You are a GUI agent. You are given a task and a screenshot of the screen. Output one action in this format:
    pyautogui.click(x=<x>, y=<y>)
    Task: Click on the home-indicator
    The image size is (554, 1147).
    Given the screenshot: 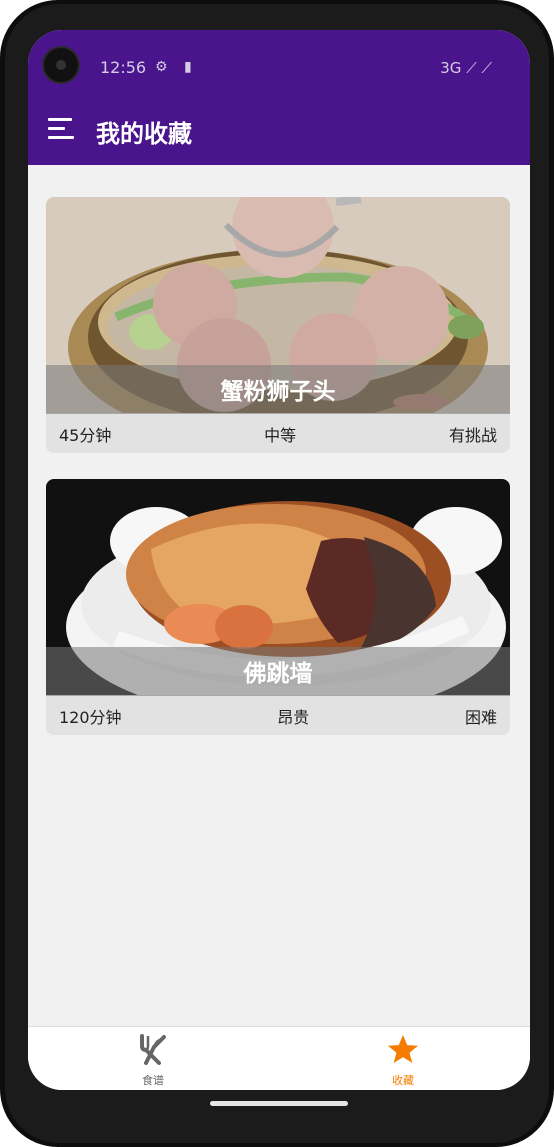 What is the action you would take?
    pyautogui.click(x=279, y=1103)
    